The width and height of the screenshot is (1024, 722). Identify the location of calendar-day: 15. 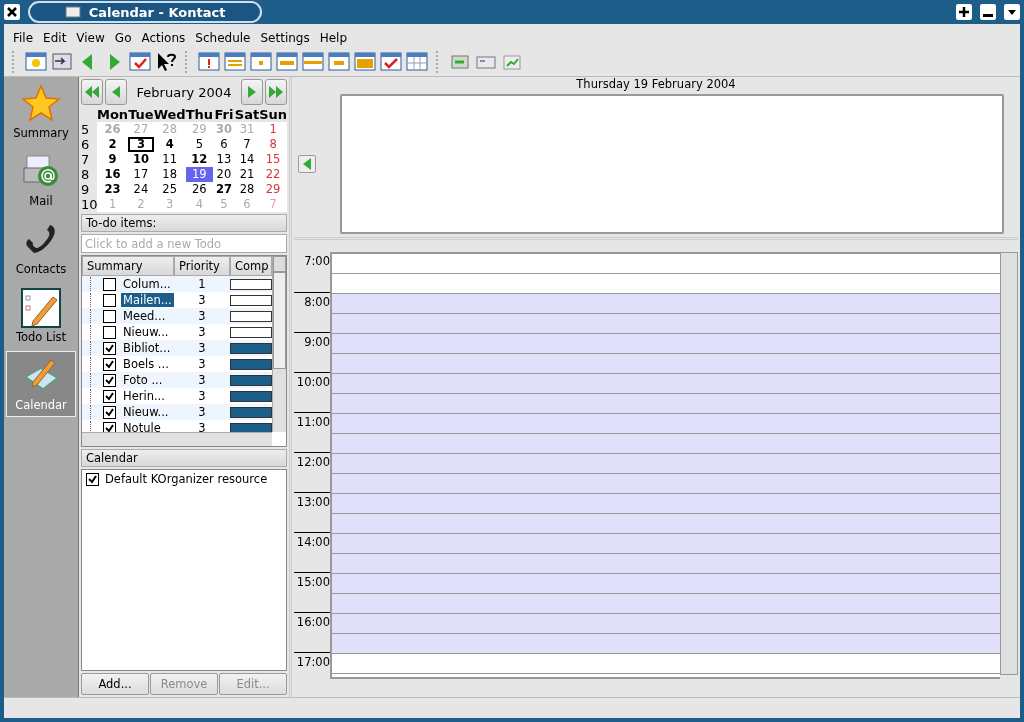
(273, 159).